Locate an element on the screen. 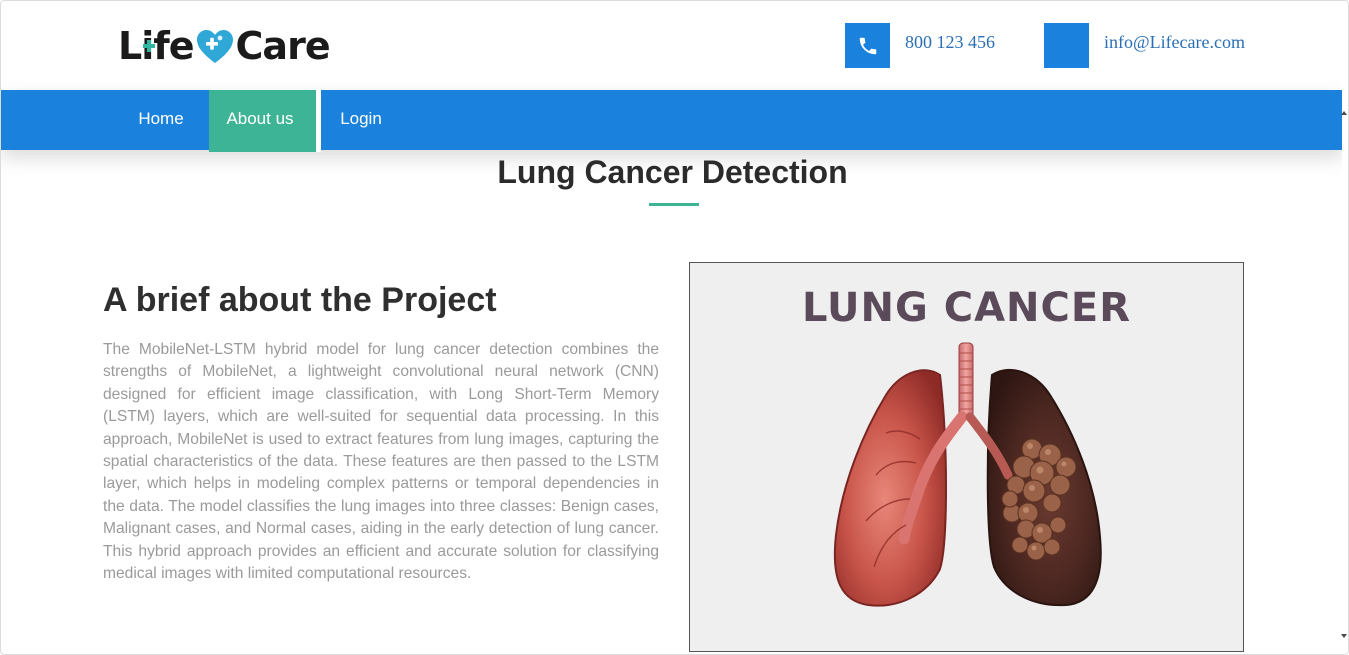 This screenshot has width=1349, height=655. heart-plus-icon is located at coordinates (215, 47).